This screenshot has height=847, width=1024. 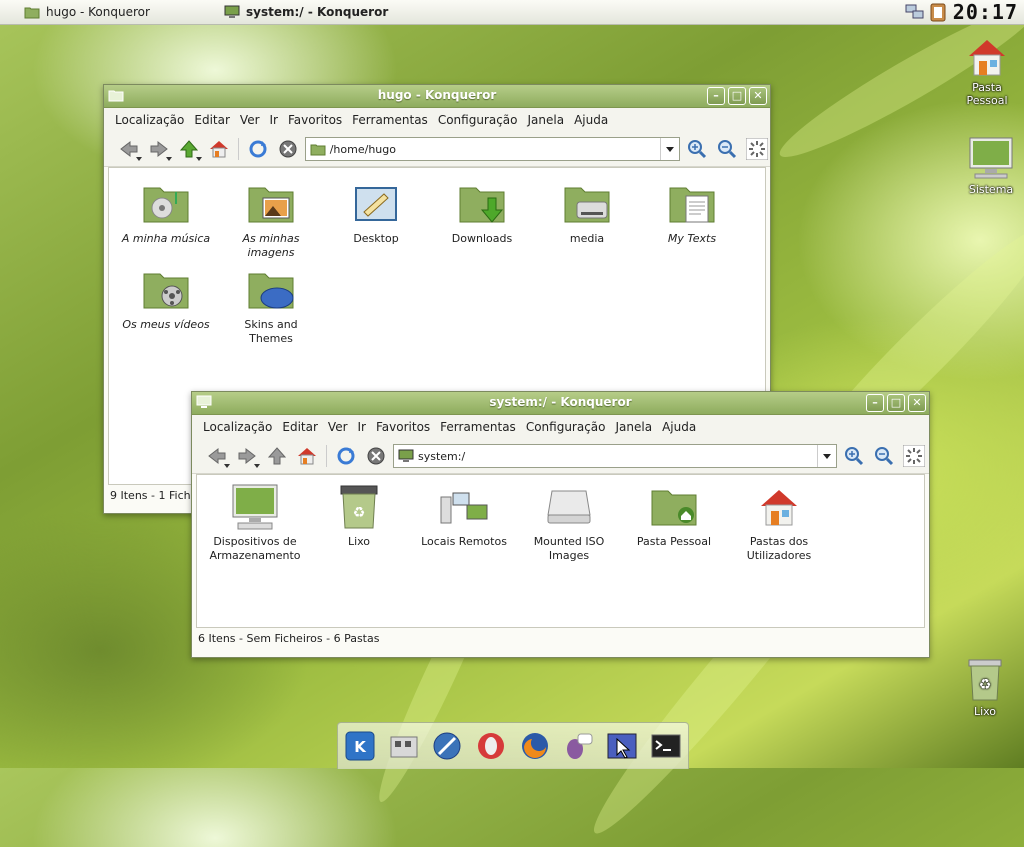 I want to click on chevron-down-icon, so click(x=827, y=456).